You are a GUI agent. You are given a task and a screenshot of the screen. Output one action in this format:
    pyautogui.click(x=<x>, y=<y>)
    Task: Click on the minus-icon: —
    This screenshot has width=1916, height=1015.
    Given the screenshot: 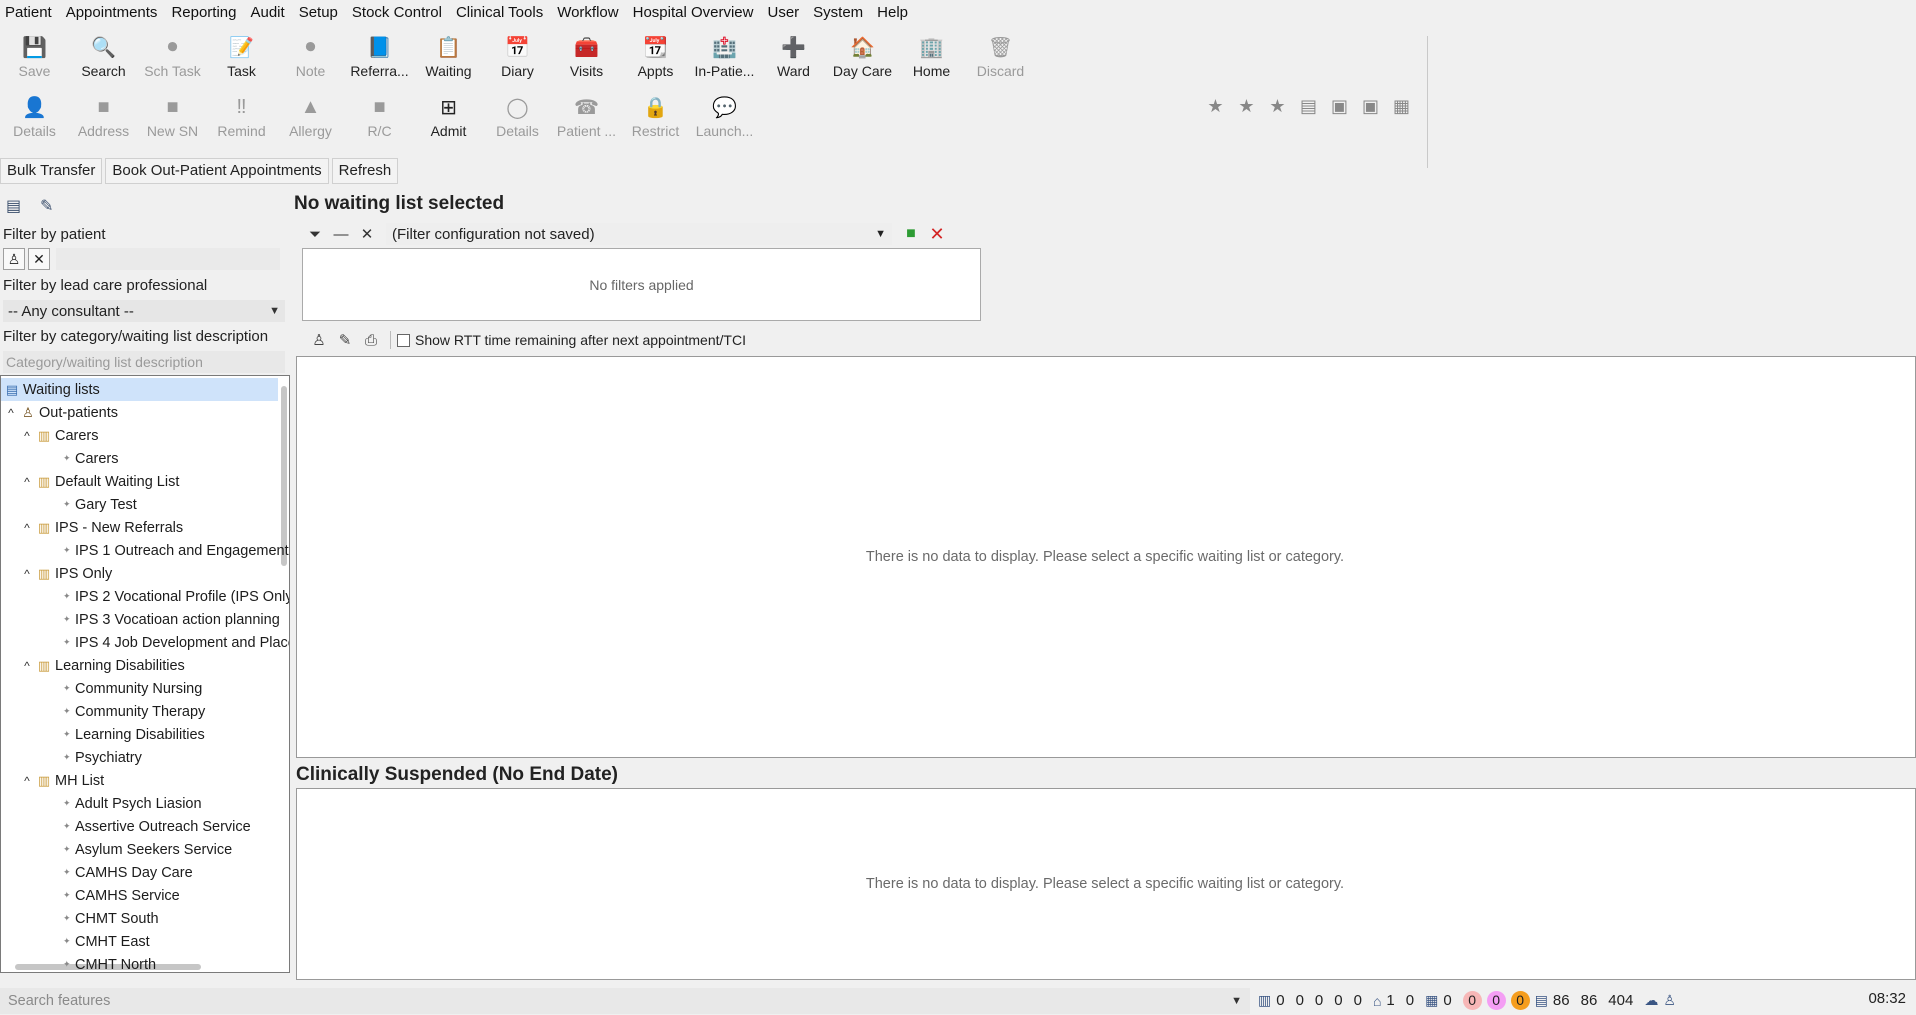 What is the action you would take?
    pyautogui.click(x=341, y=234)
    